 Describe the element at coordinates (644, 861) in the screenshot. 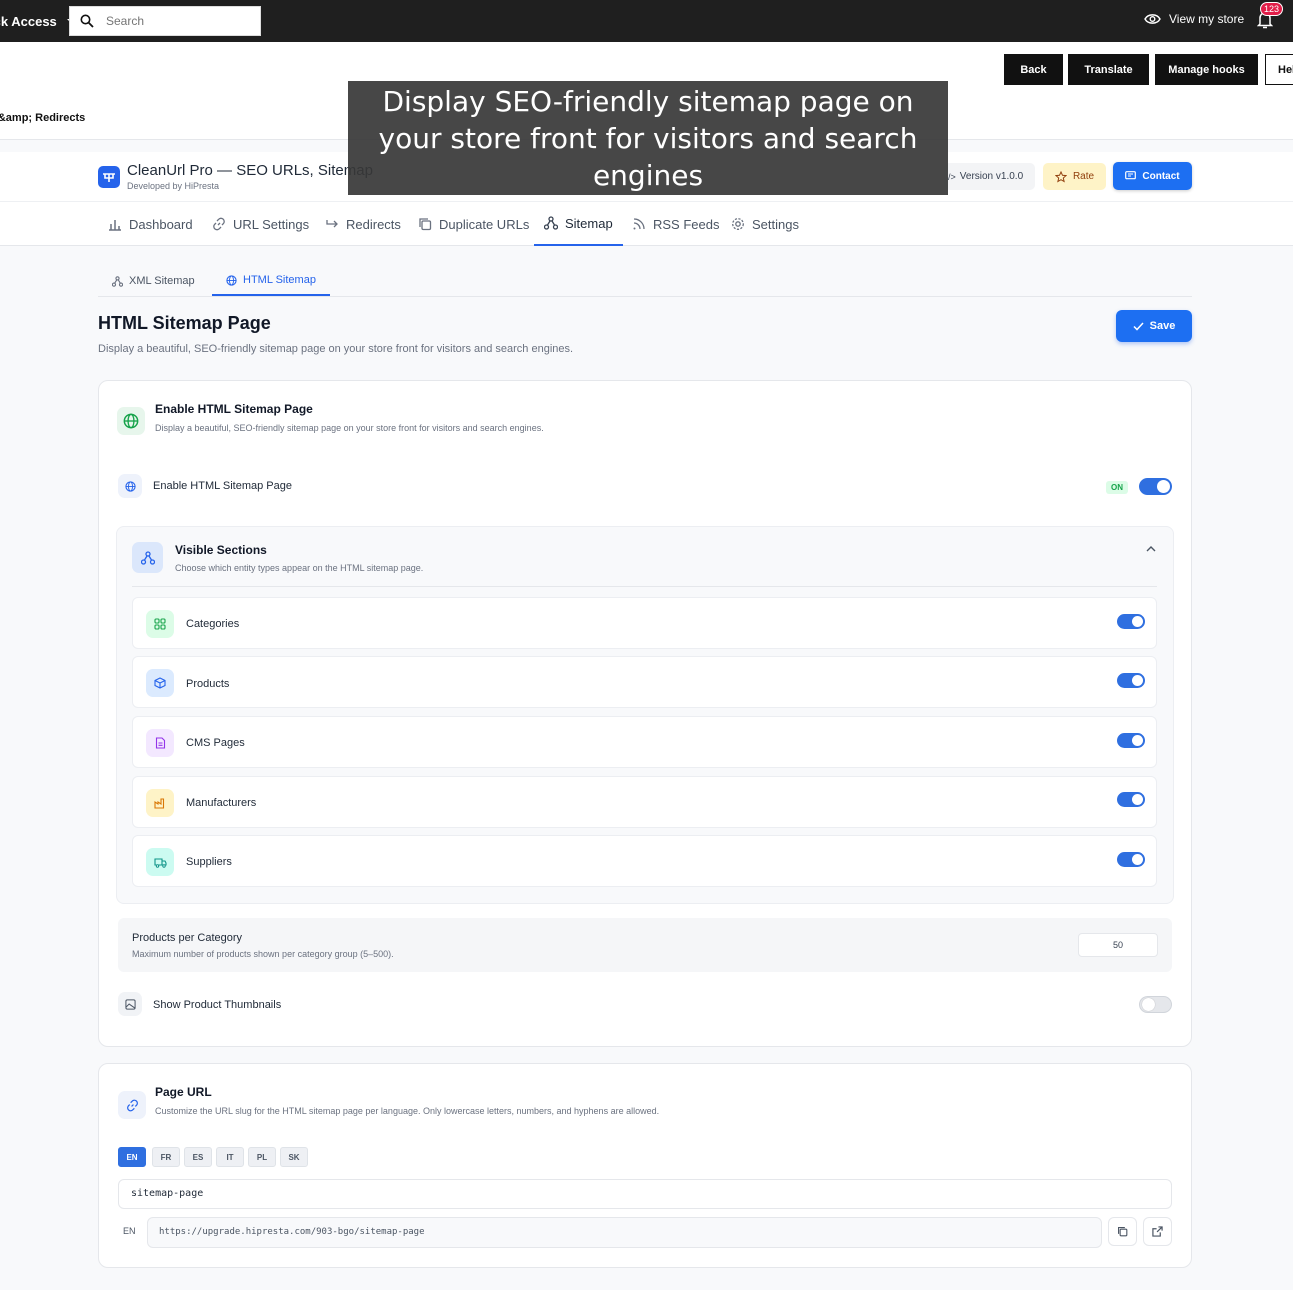

I see `list-item-suppliers` at that location.